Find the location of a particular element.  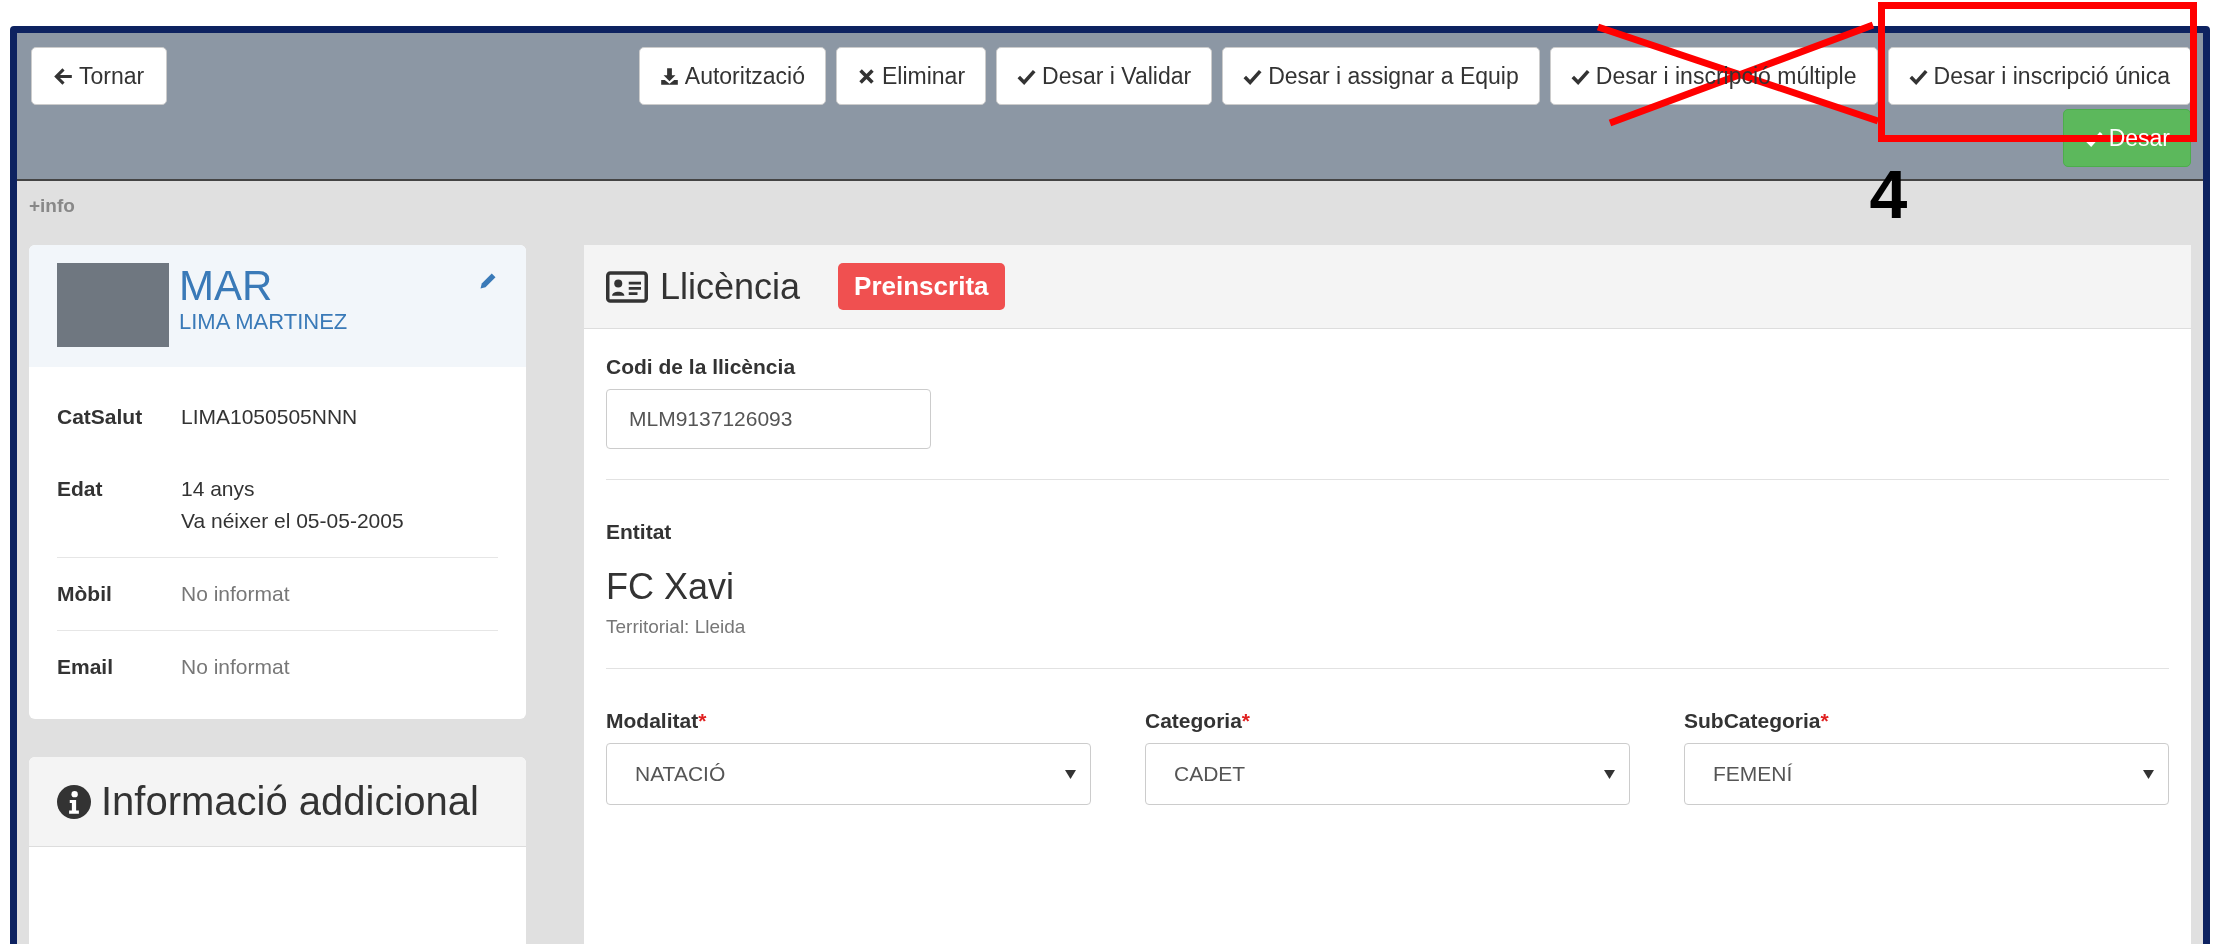

last-name: LIMA MARTINEZ is located at coordinates (264, 322).